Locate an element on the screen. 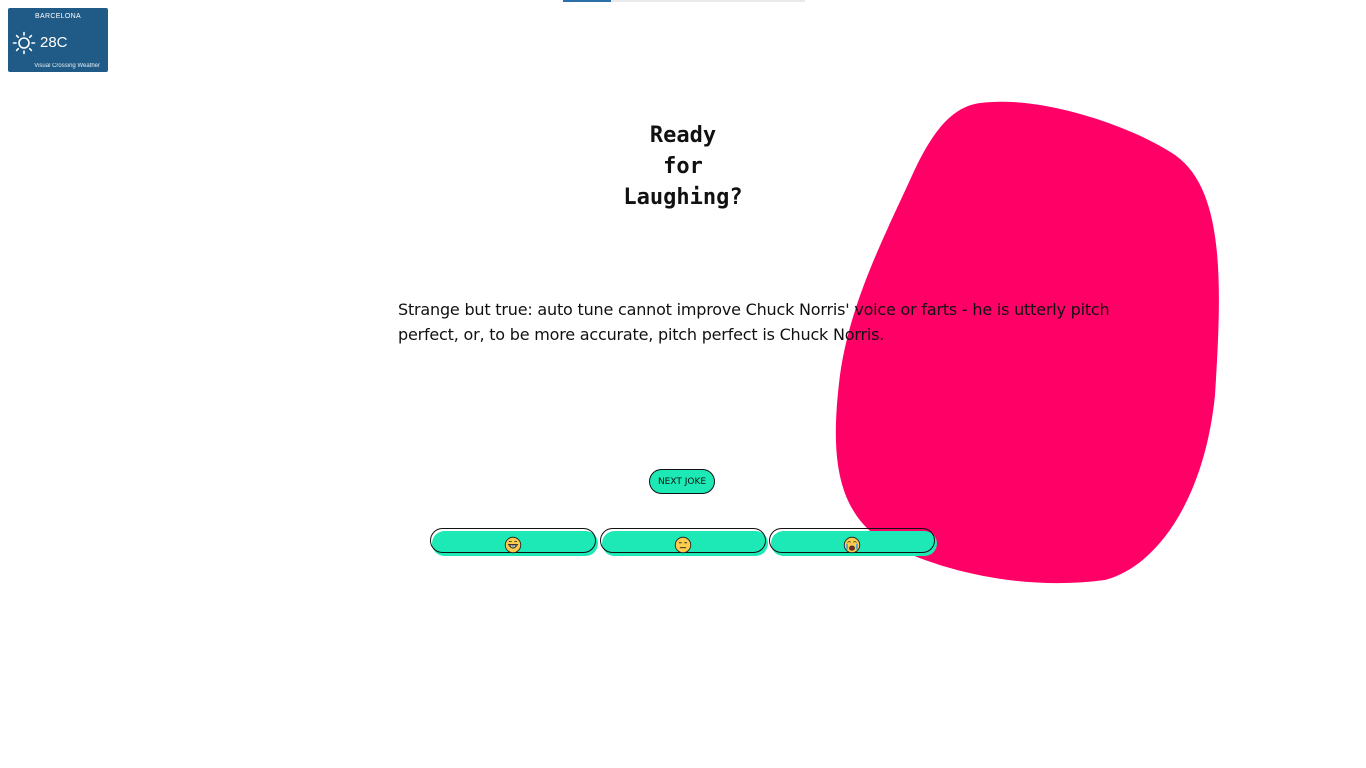 This screenshot has width=1366, height=768. page-heading: Ready for Laughing? is located at coordinates (683, 166).